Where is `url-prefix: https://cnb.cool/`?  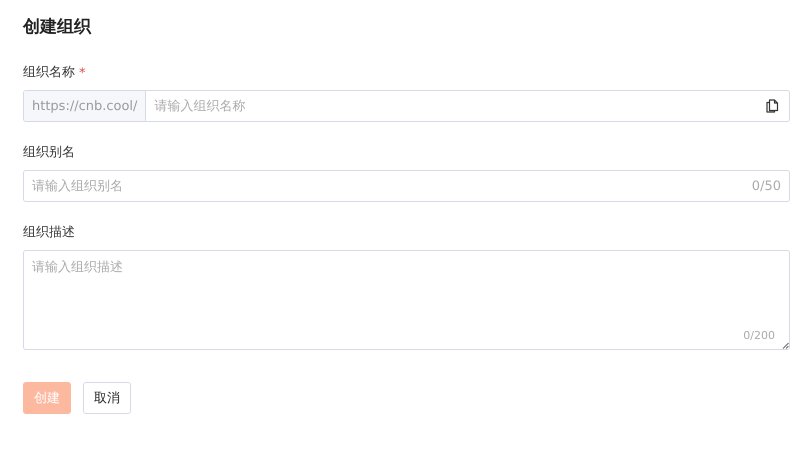
url-prefix: https://cnb.cool/ is located at coordinates (85, 106).